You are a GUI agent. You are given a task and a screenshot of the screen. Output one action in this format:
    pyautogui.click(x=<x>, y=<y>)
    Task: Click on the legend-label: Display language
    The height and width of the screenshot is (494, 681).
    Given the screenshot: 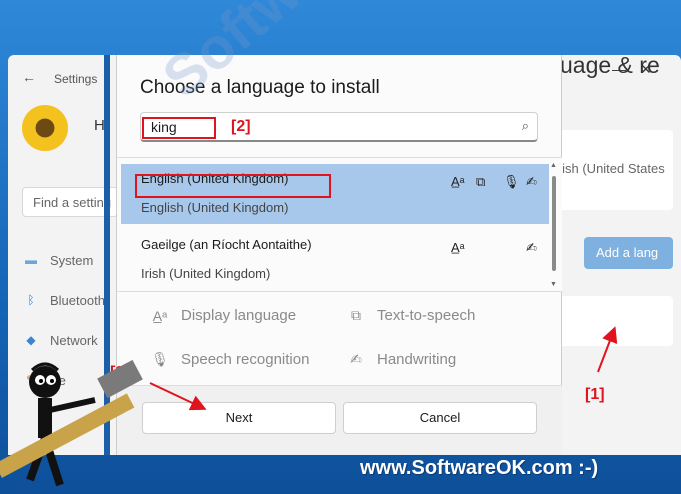 What is the action you would take?
    pyautogui.click(x=239, y=315)
    